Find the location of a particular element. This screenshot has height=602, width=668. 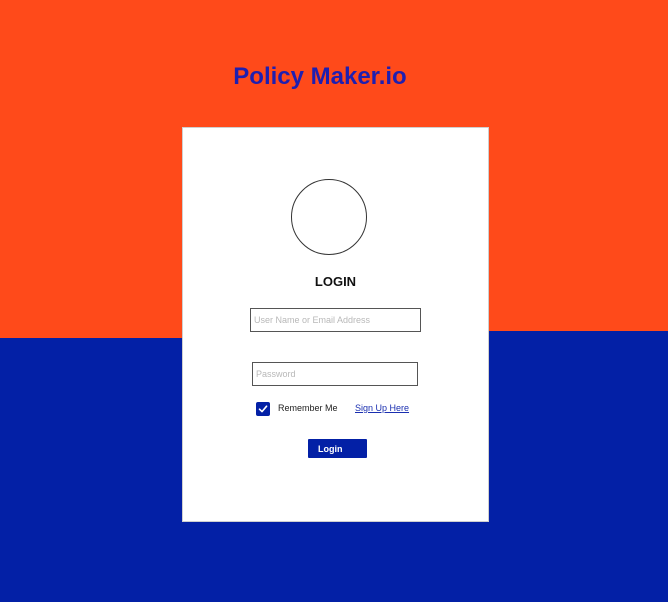

sign-up-link: Sign Up Here is located at coordinates (382, 408).